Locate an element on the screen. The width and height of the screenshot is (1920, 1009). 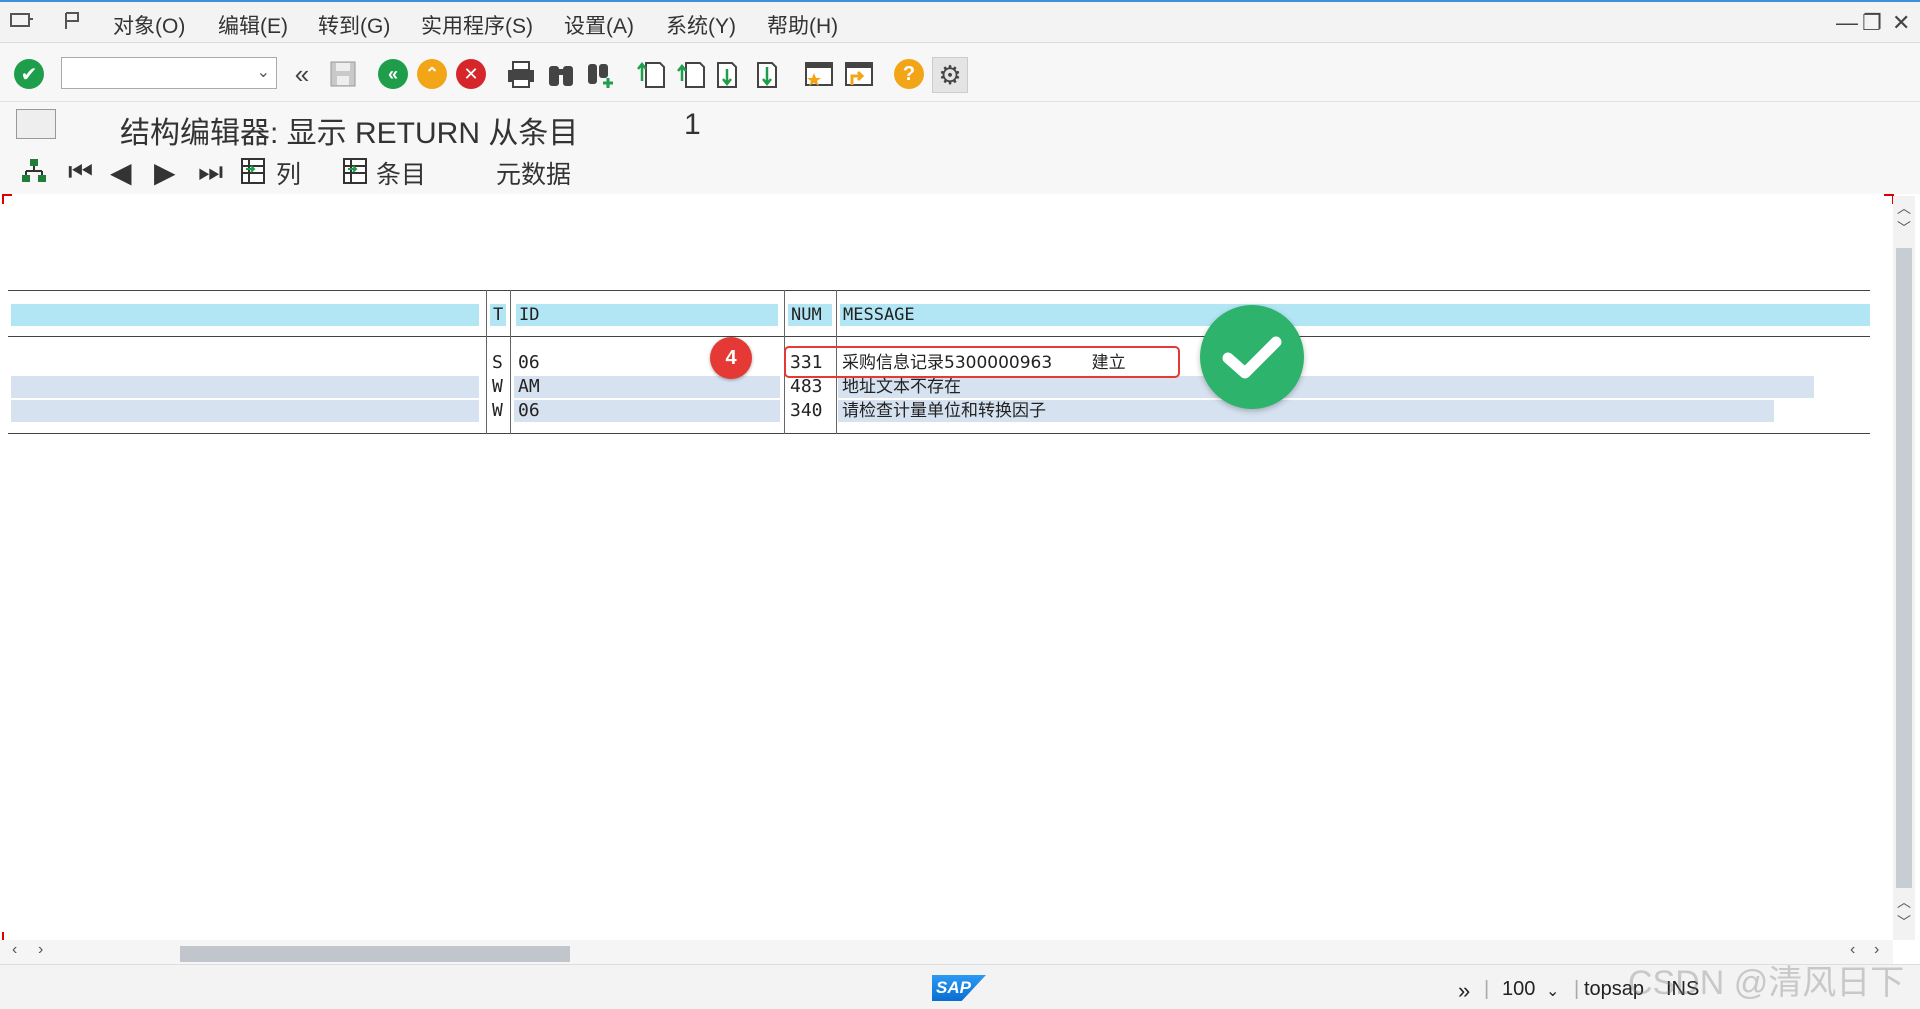
menu-utilities: 实用程序(S) is located at coordinates (477, 25).